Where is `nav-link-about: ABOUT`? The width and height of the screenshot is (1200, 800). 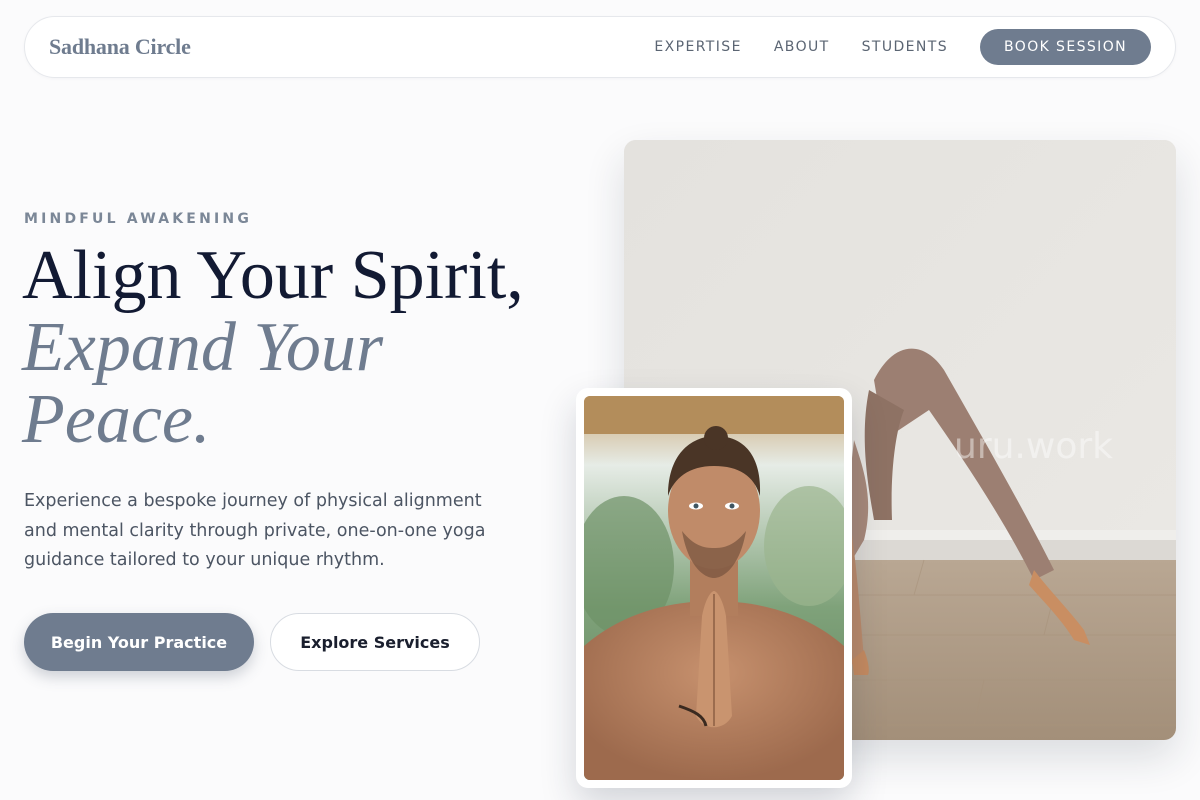 nav-link-about: ABOUT is located at coordinates (802, 47).